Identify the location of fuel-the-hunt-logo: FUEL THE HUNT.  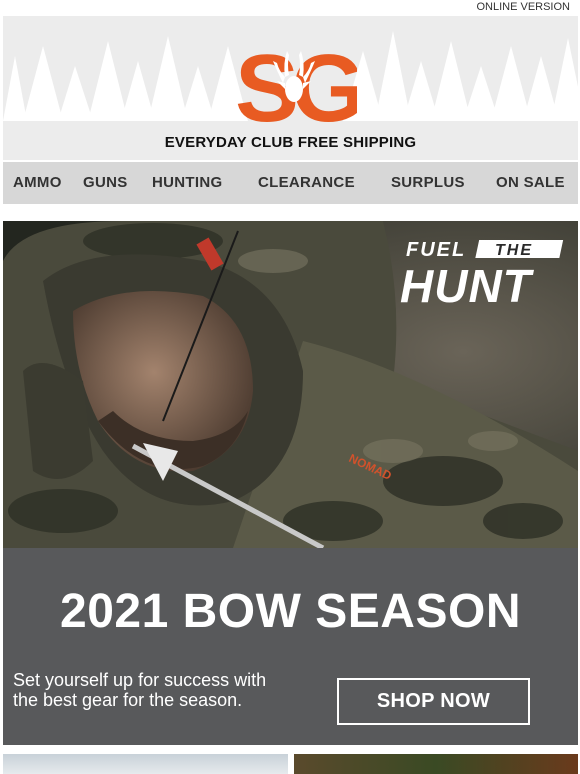
(482, 273).